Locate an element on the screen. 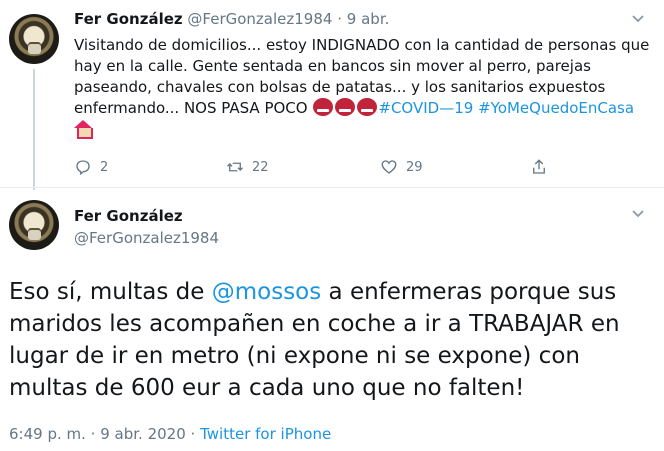 The height and width of the screenshot is (451, 664). like-action: 29 is located at coordinates (401, 167).